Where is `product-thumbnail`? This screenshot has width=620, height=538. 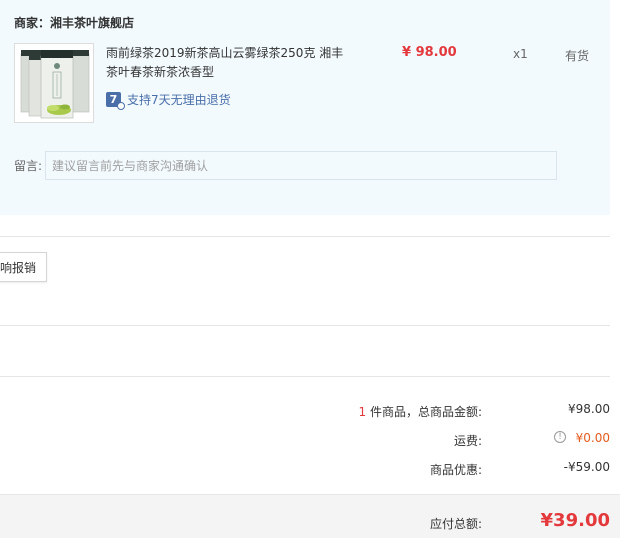 product-thumbnail is located at coordinates (54, 83).